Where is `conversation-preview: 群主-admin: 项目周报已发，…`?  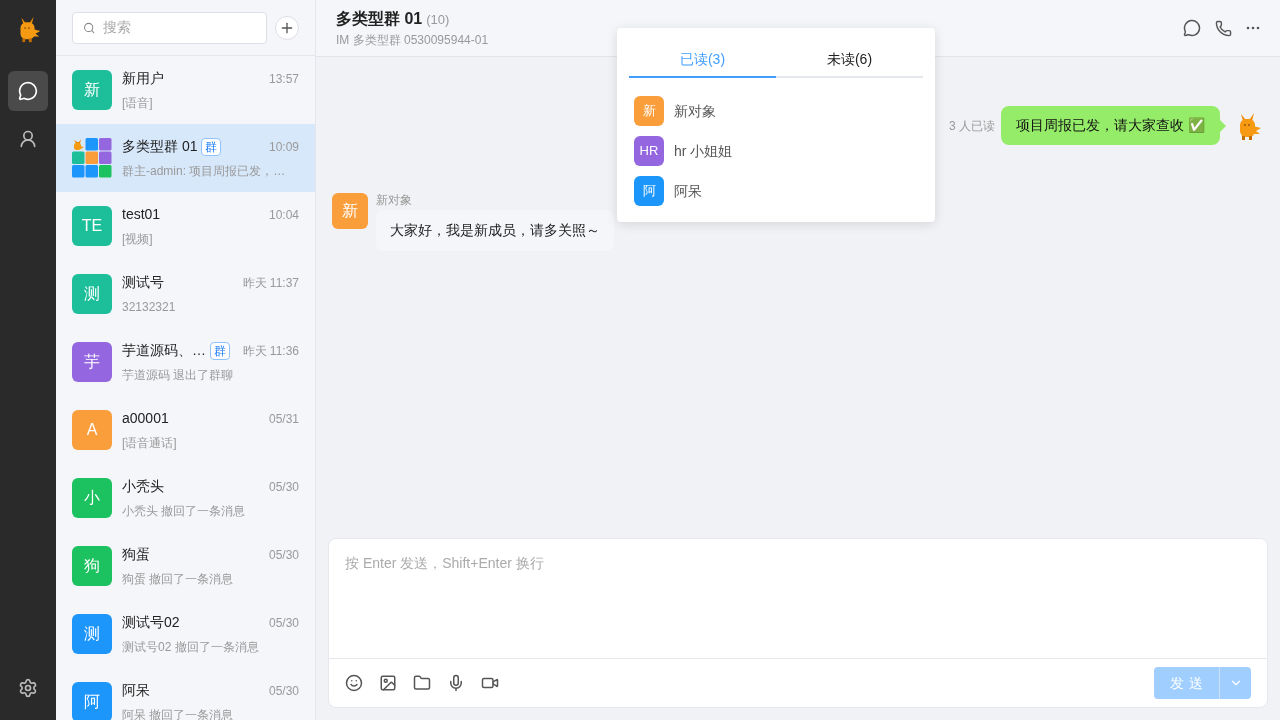
conversation-preview: 群主-admin: 项目周报已发，… is located at coordinates (204, 171).